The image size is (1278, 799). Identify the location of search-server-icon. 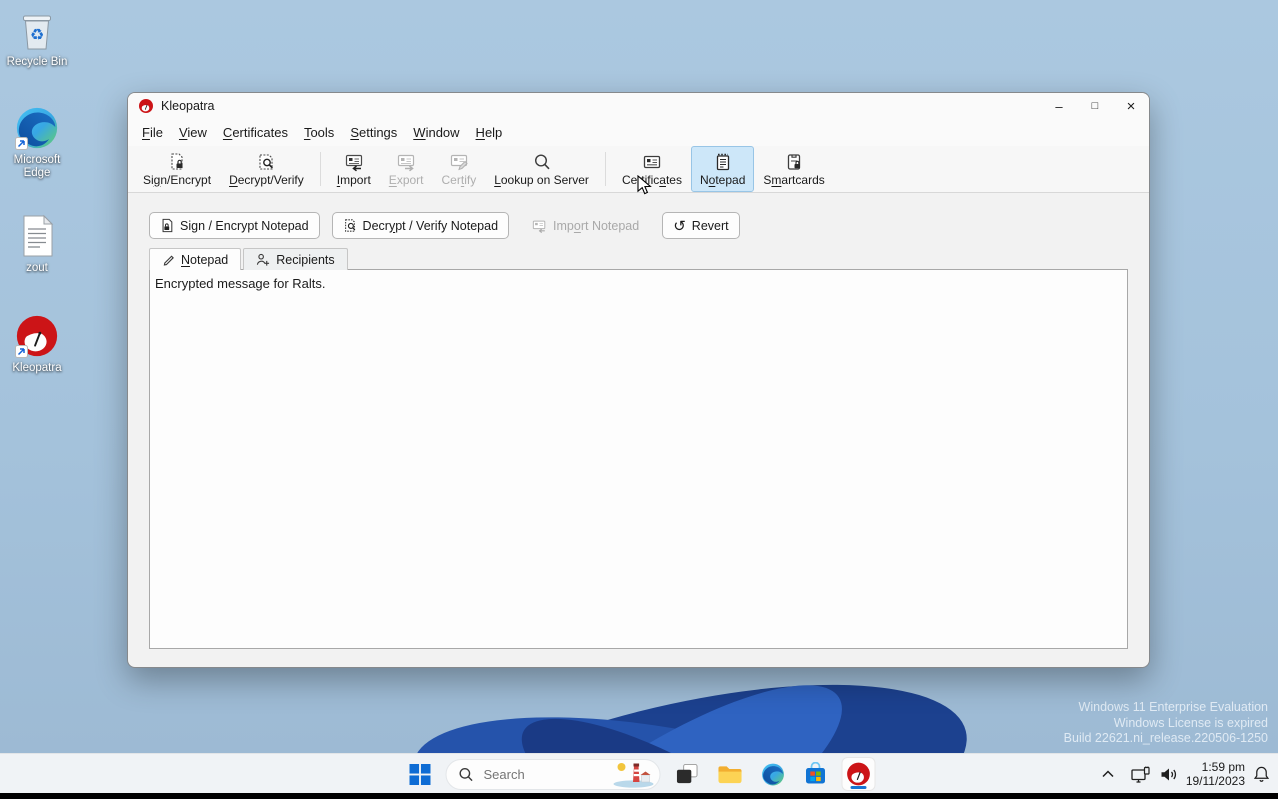
(542, 162).